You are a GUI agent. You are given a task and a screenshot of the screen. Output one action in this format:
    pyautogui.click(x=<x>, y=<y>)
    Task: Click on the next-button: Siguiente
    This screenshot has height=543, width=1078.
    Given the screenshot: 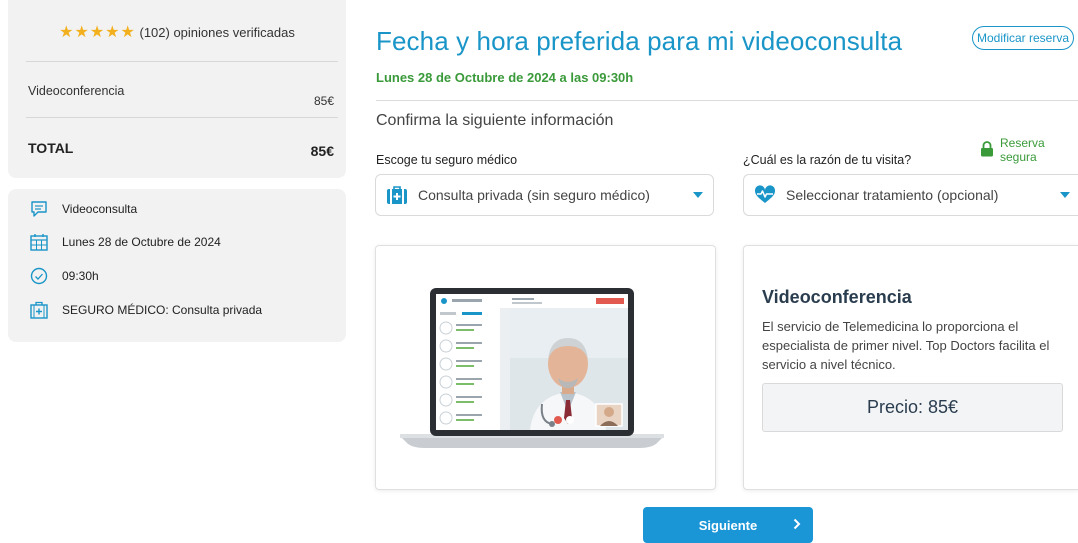 What is the action you would take?
    pyautogui.click(x=728, y=525)
    